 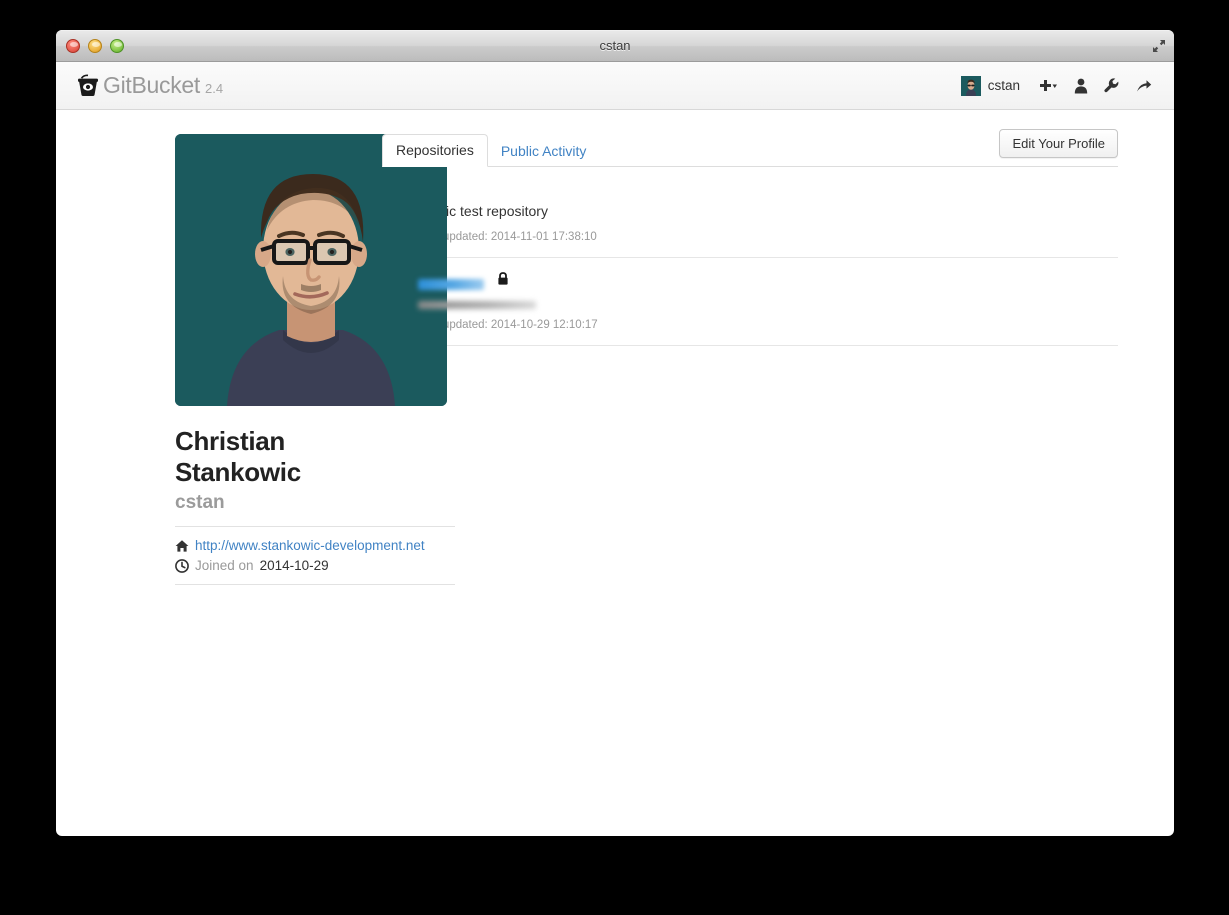 I want to click on person-icon, so click(x=1081, y=86).